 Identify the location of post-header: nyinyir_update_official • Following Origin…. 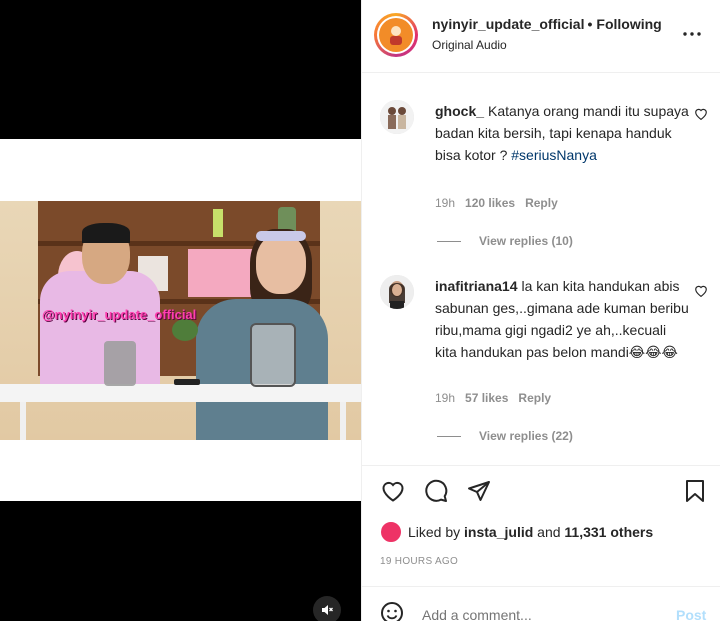
(541, 36).